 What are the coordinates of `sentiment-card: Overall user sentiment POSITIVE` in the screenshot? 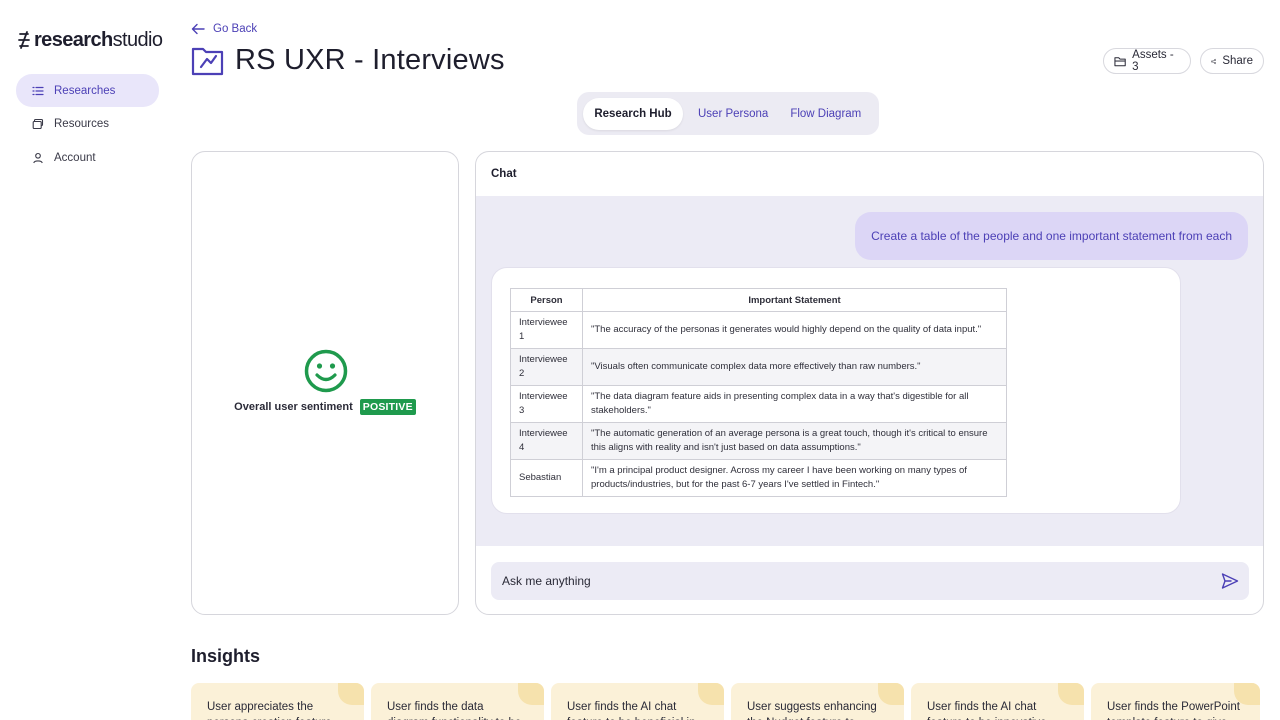 It's located at (325, 383).